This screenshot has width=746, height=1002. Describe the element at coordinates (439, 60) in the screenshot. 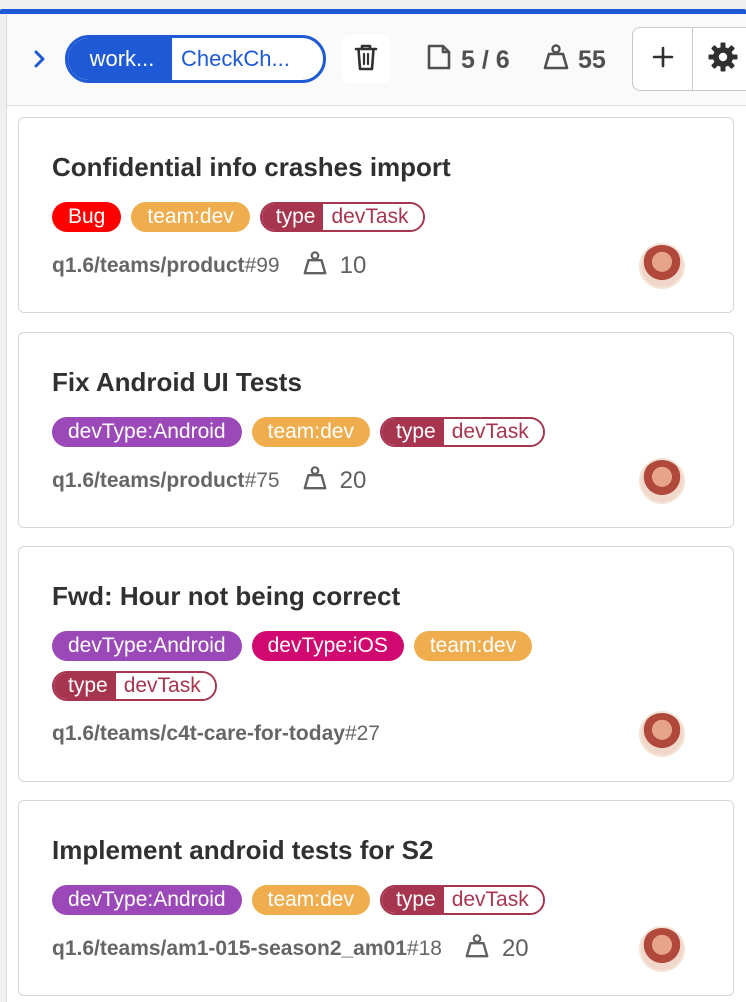

I see `issues-icon` at that location.